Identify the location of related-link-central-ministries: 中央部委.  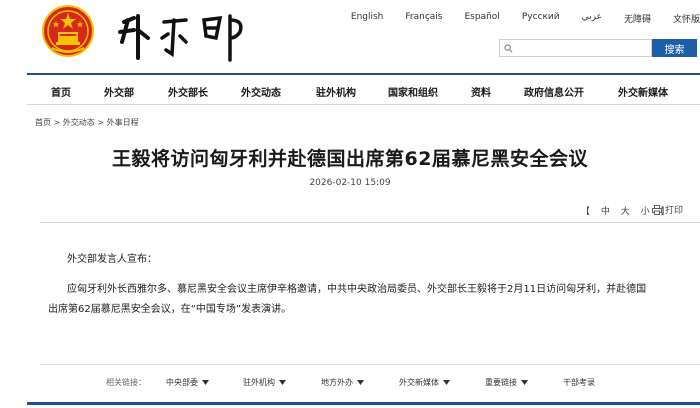
(187, 382).